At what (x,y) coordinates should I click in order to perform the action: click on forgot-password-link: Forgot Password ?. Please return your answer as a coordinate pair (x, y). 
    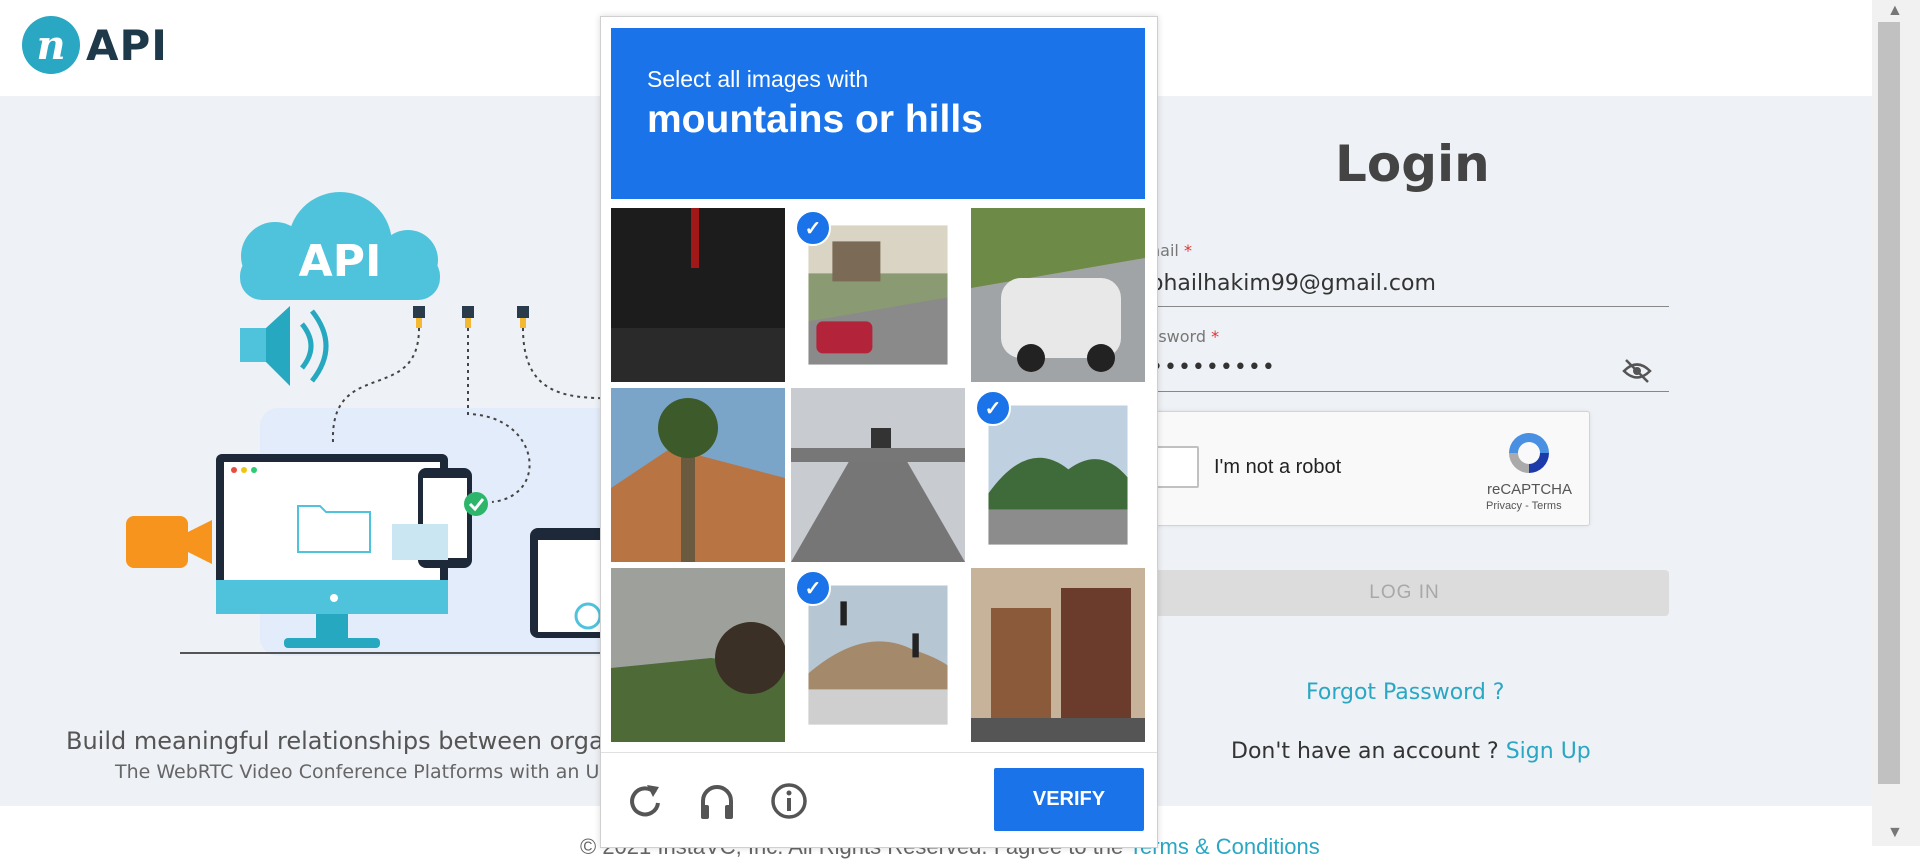
    Looking at the image, I should click on (1405, 692).